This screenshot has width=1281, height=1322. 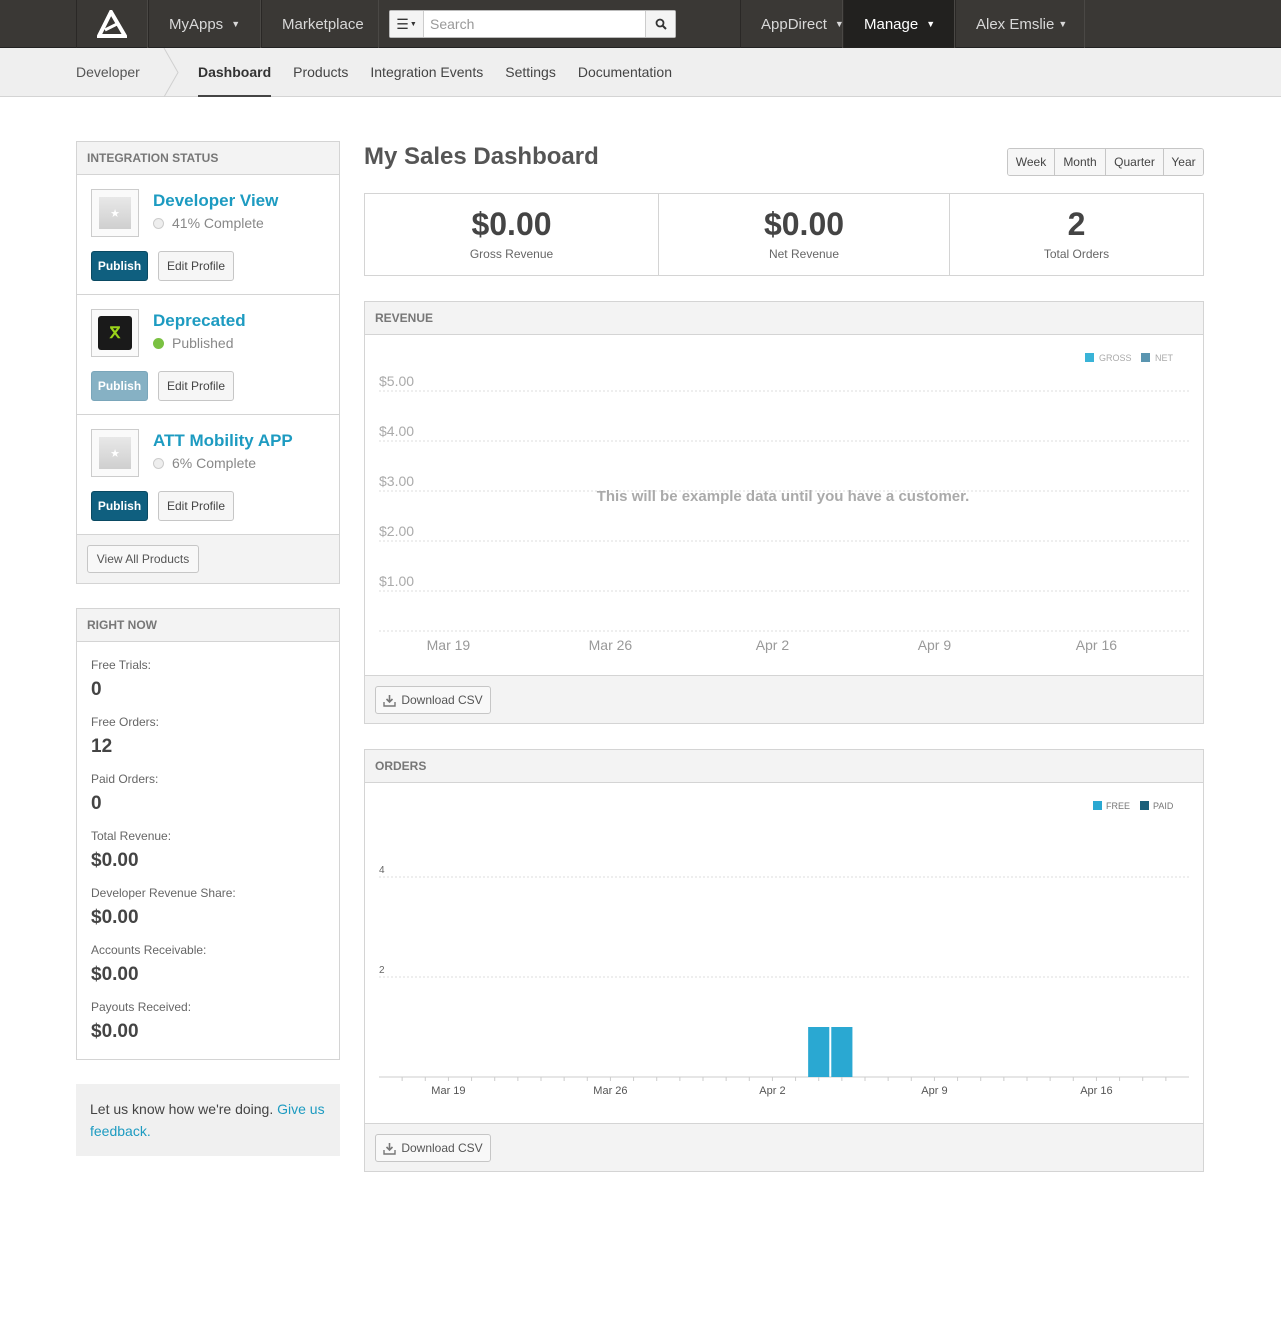 What do you see at coordinates (1015, 24) in the screenshot?
I see `user-name: Alex Emslie` at bounding box center [1015, 24].